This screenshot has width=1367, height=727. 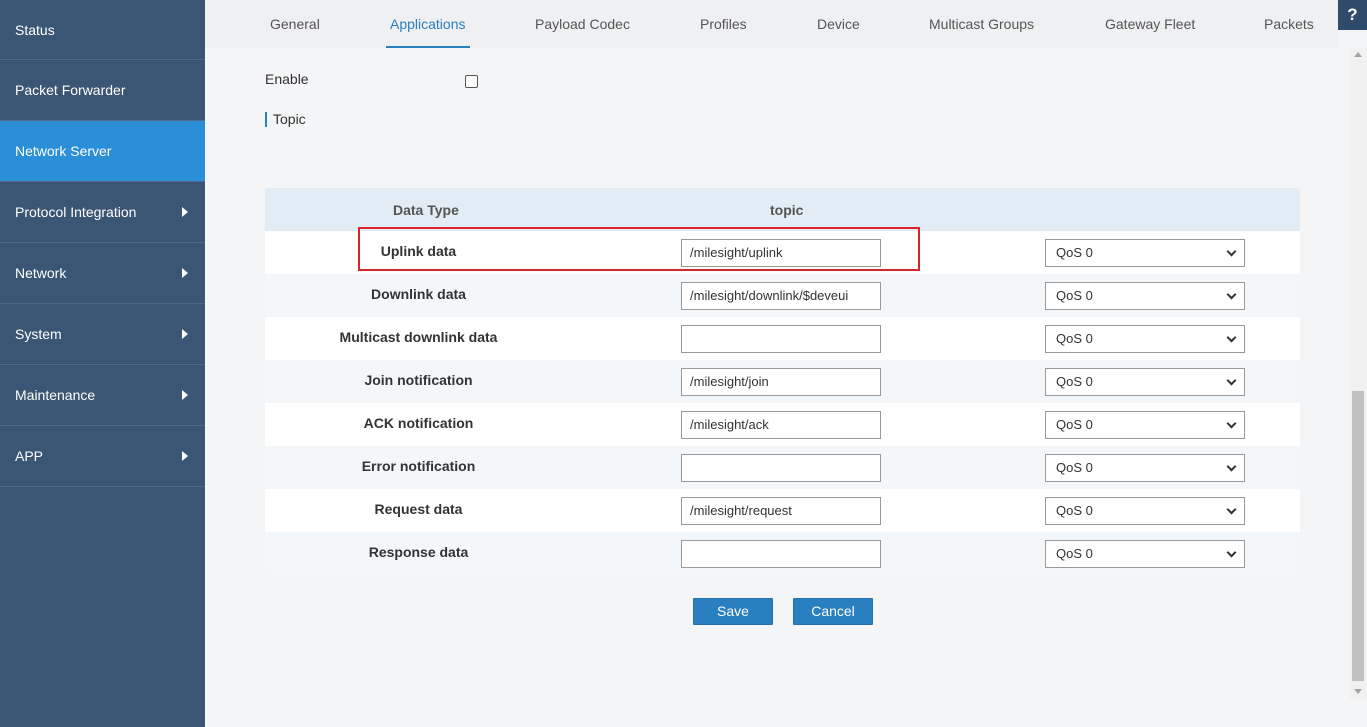 What do you see at coordinates (285, 119) in the screenshot?
I see `topic-section-heading: Topic` at bounding box center [285, 119].